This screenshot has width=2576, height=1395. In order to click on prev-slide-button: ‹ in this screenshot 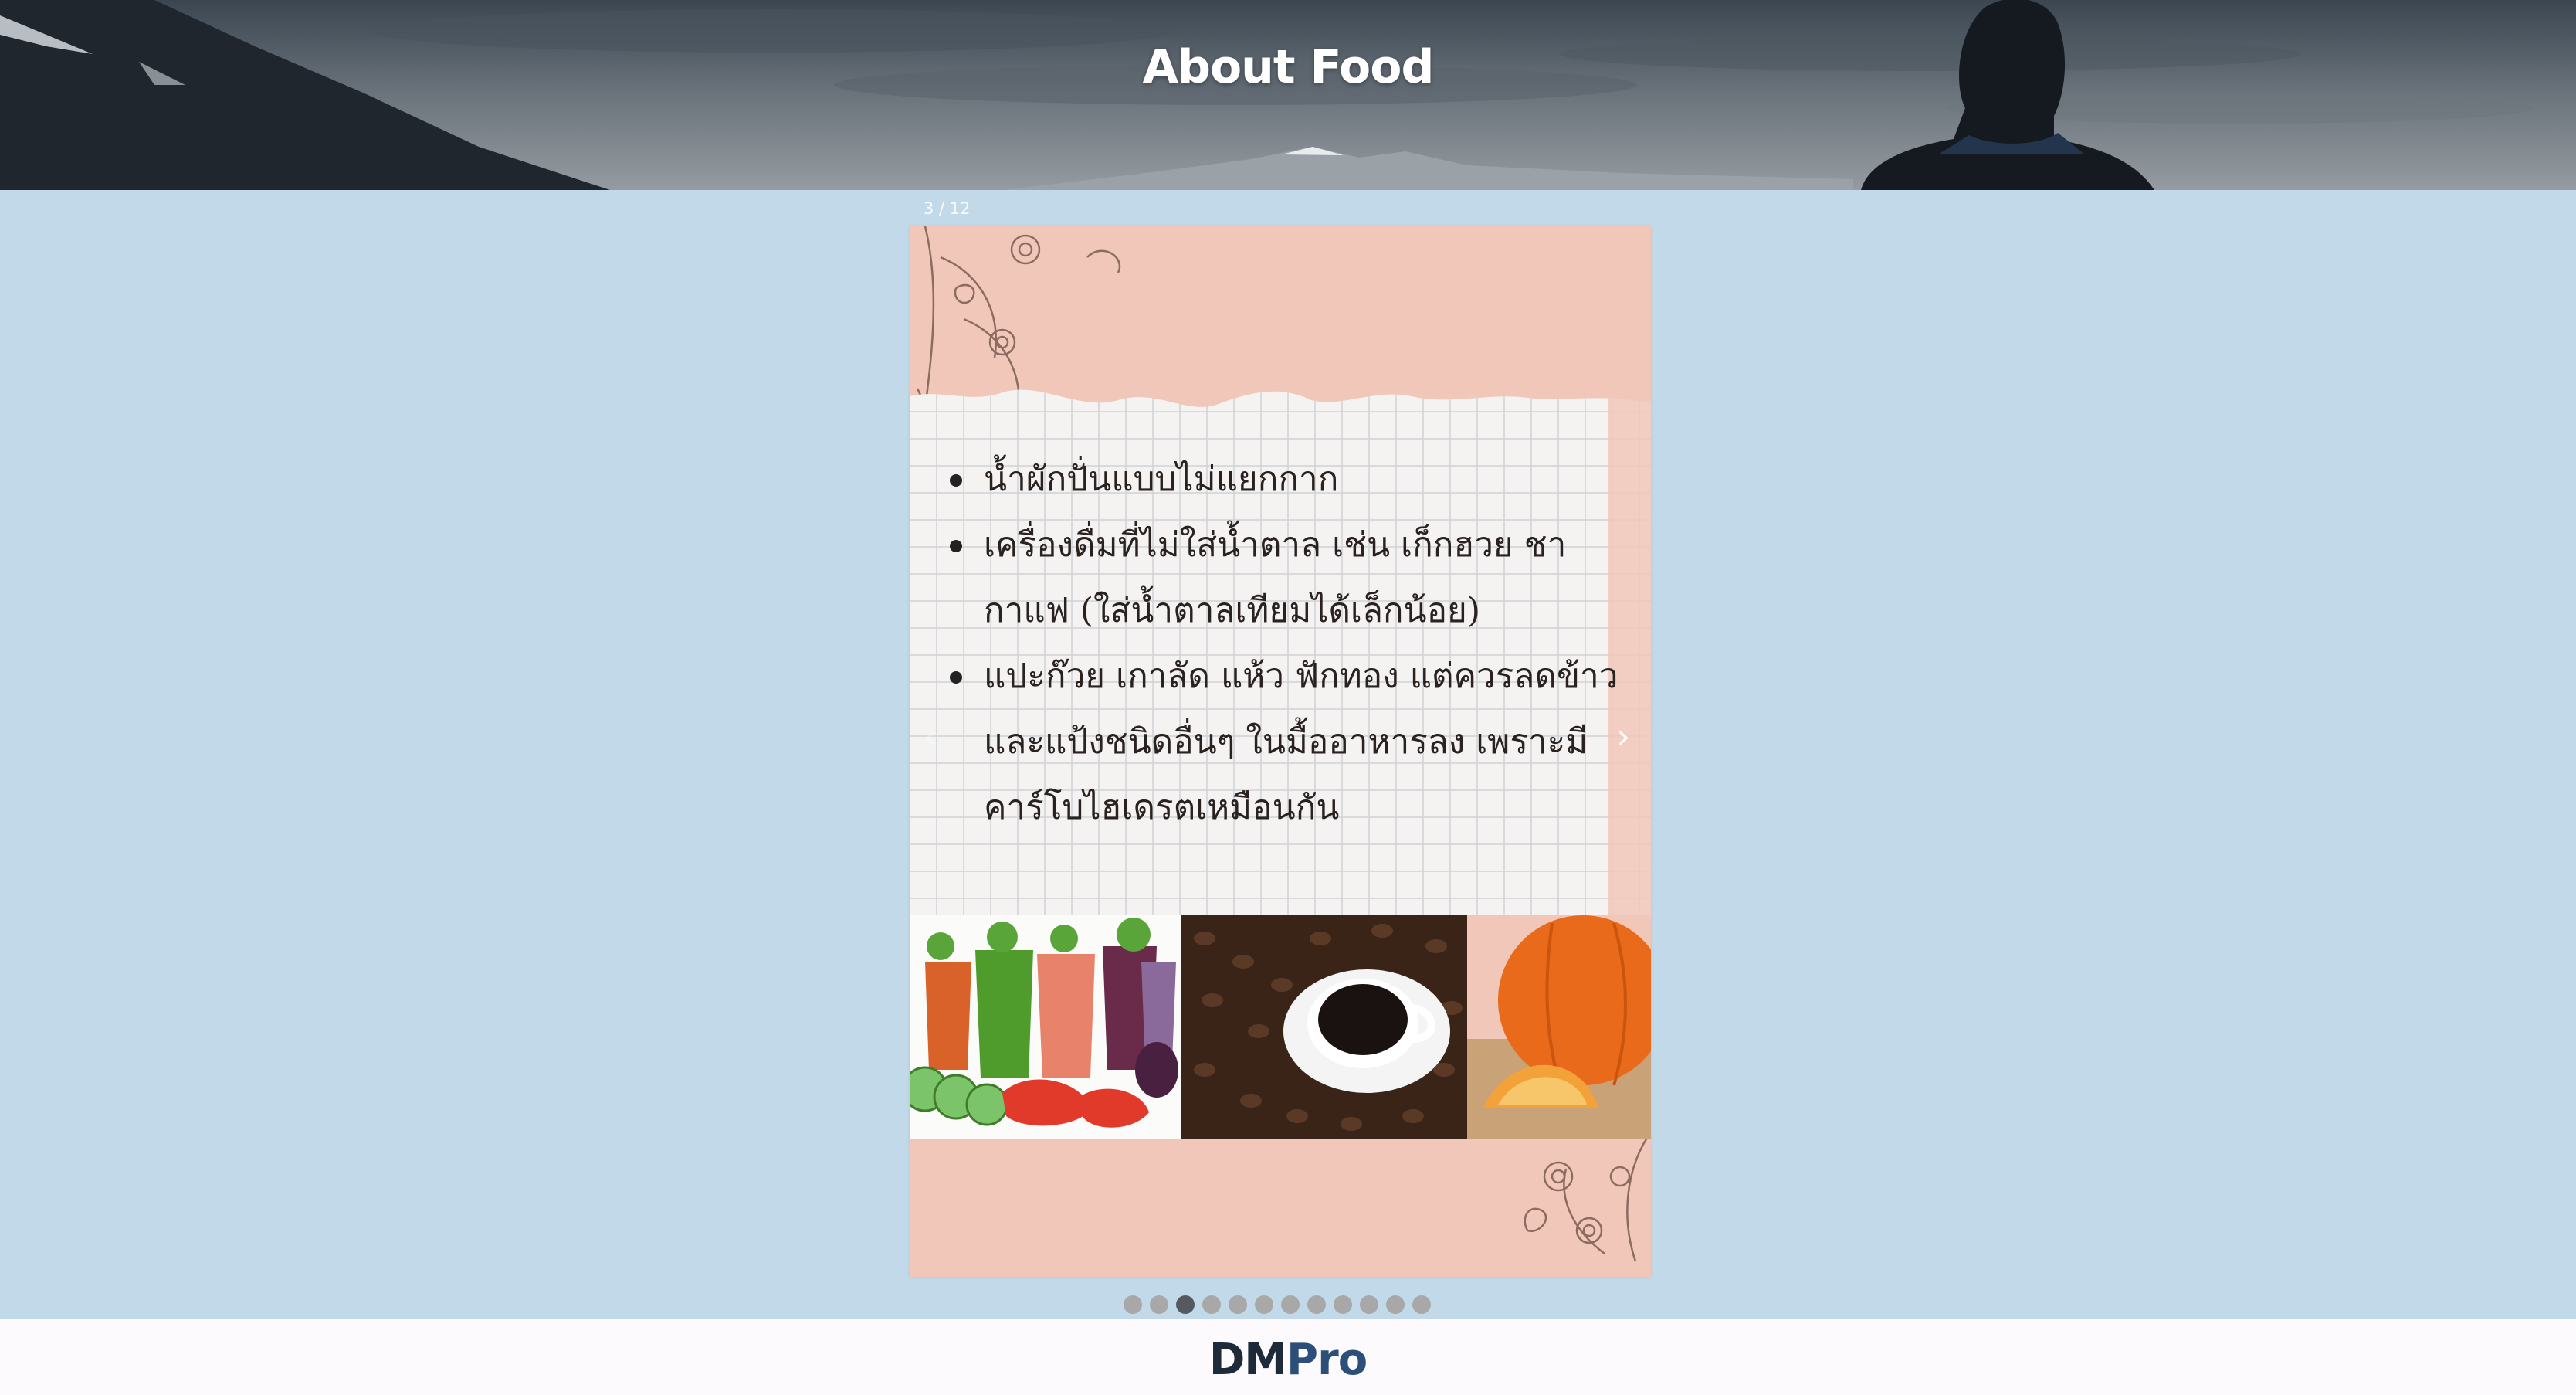, I will do `click(930, 736)`.